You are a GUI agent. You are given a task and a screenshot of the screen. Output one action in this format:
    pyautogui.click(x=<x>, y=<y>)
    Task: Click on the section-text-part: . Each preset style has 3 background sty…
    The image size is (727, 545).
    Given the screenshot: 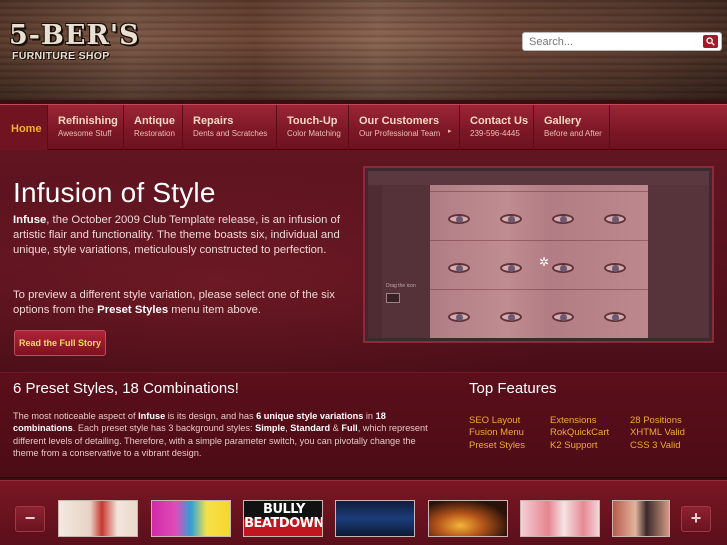 What is the action you would take?
    pyautogui.click(x=164, y=428)
    